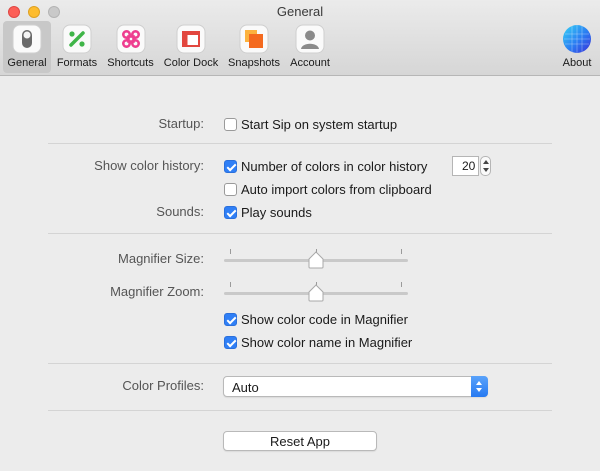 The image size is (600, 471). What do you see at coordinates (254, 39) in the screenshot?
I see `snapshots-icon` at bounding box center [254, 39].